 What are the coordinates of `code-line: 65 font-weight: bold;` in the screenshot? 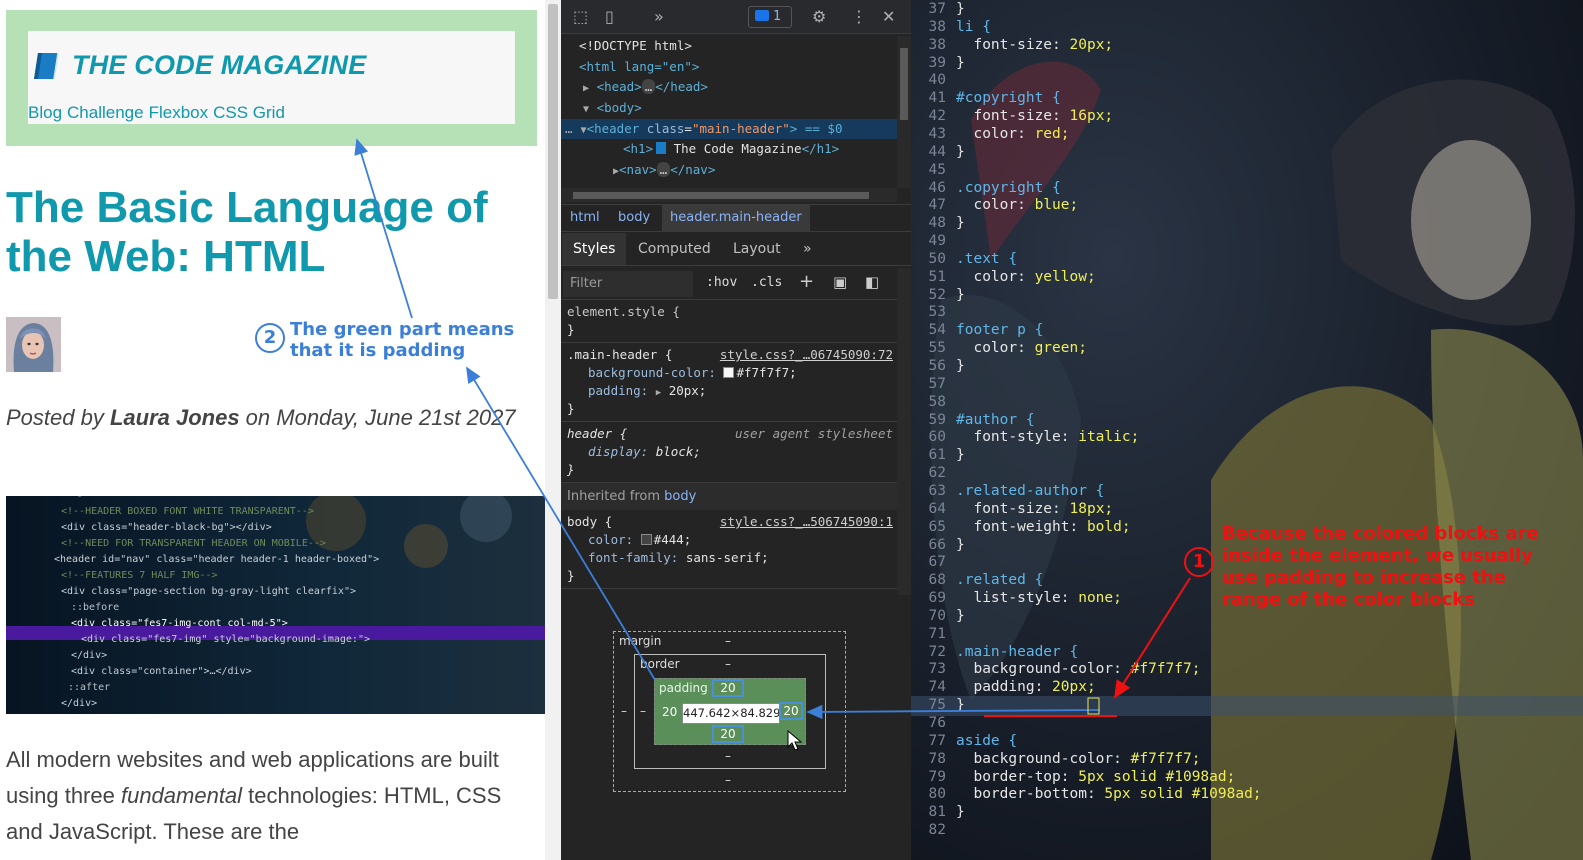 It's located at (1021, 527).